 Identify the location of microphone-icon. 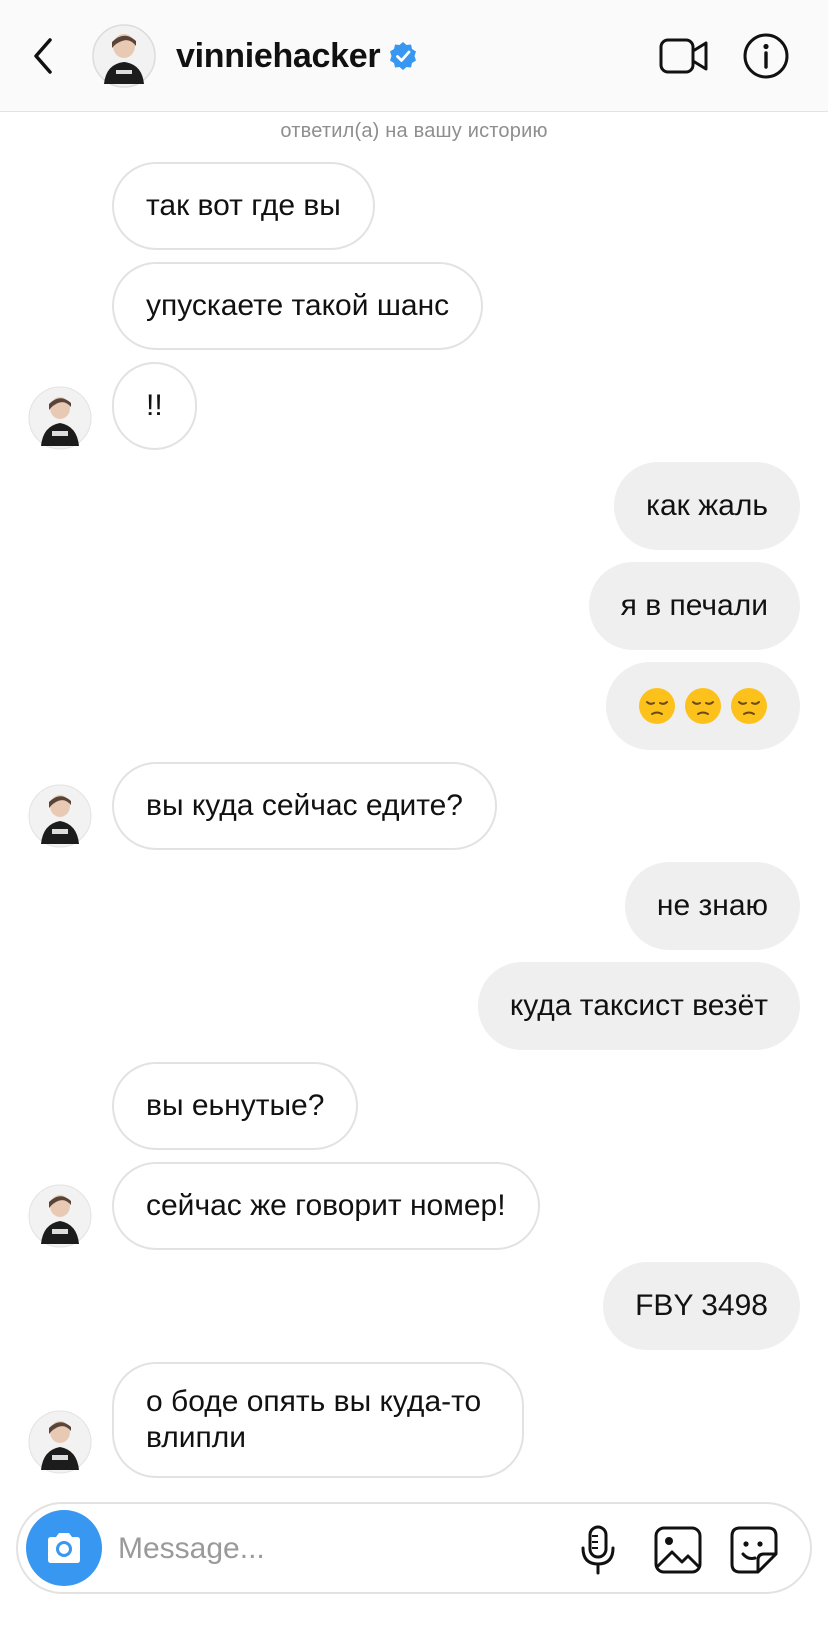
(598, 1550).